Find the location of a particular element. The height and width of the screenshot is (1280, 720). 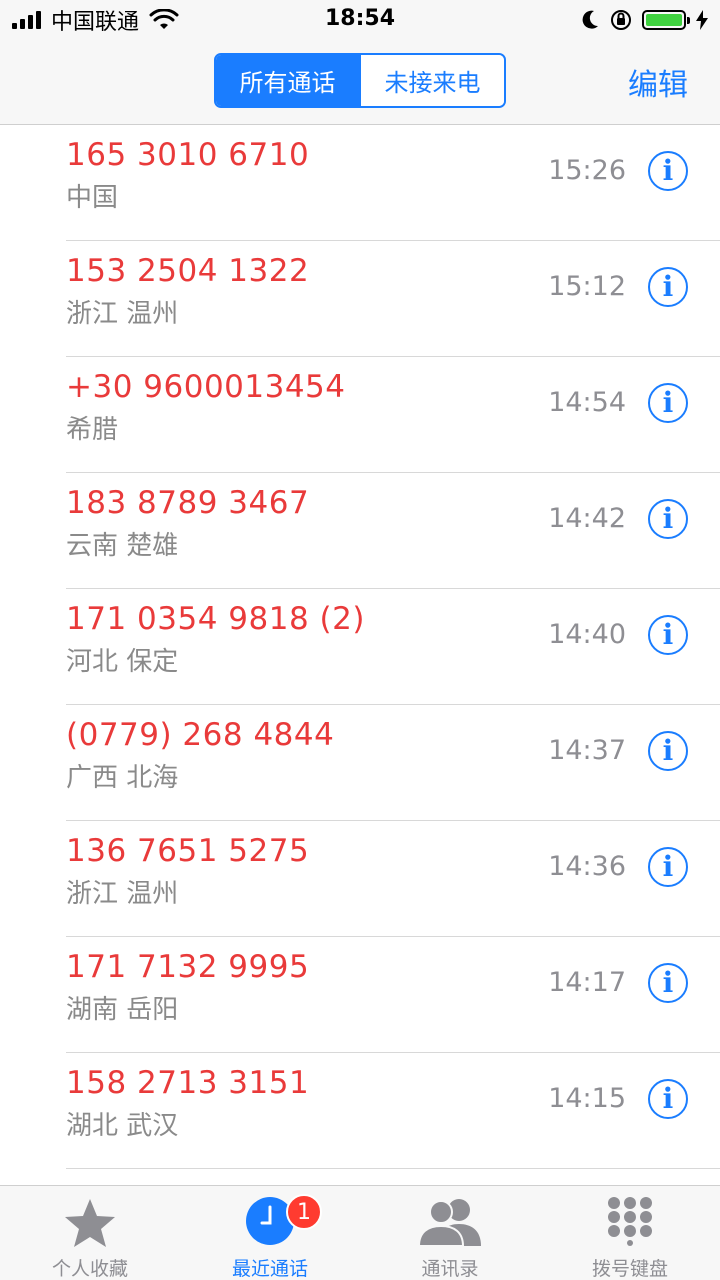

status-right is located at coordinates (644, 20).